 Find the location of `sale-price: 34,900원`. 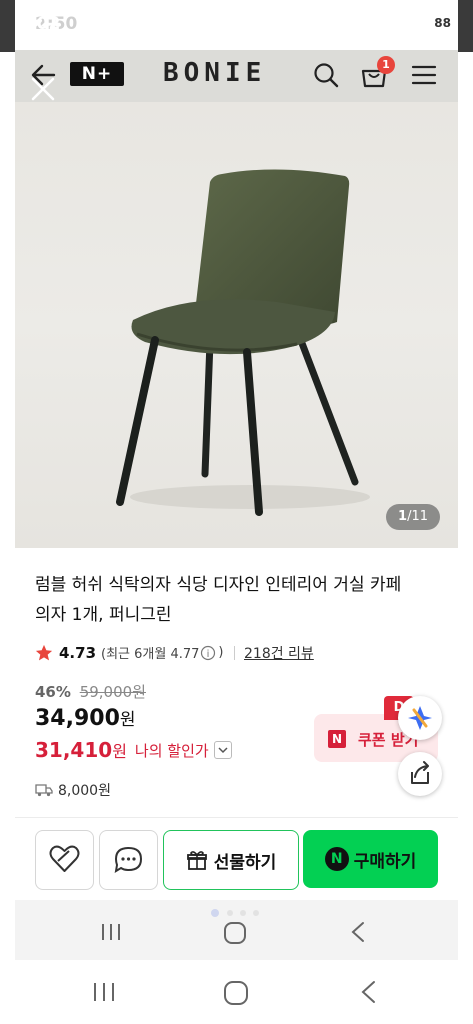

sale-price: 34,900원 is located at coordinates (85, 718).